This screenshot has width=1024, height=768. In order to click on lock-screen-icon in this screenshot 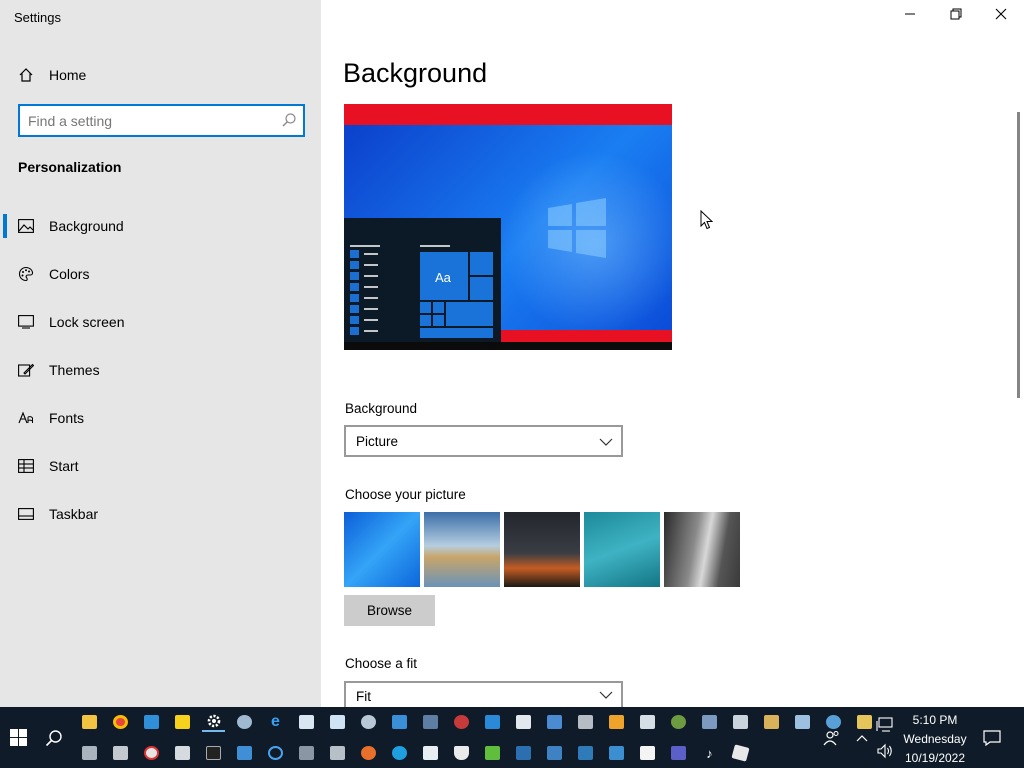, I will do `click(26, 322)`.